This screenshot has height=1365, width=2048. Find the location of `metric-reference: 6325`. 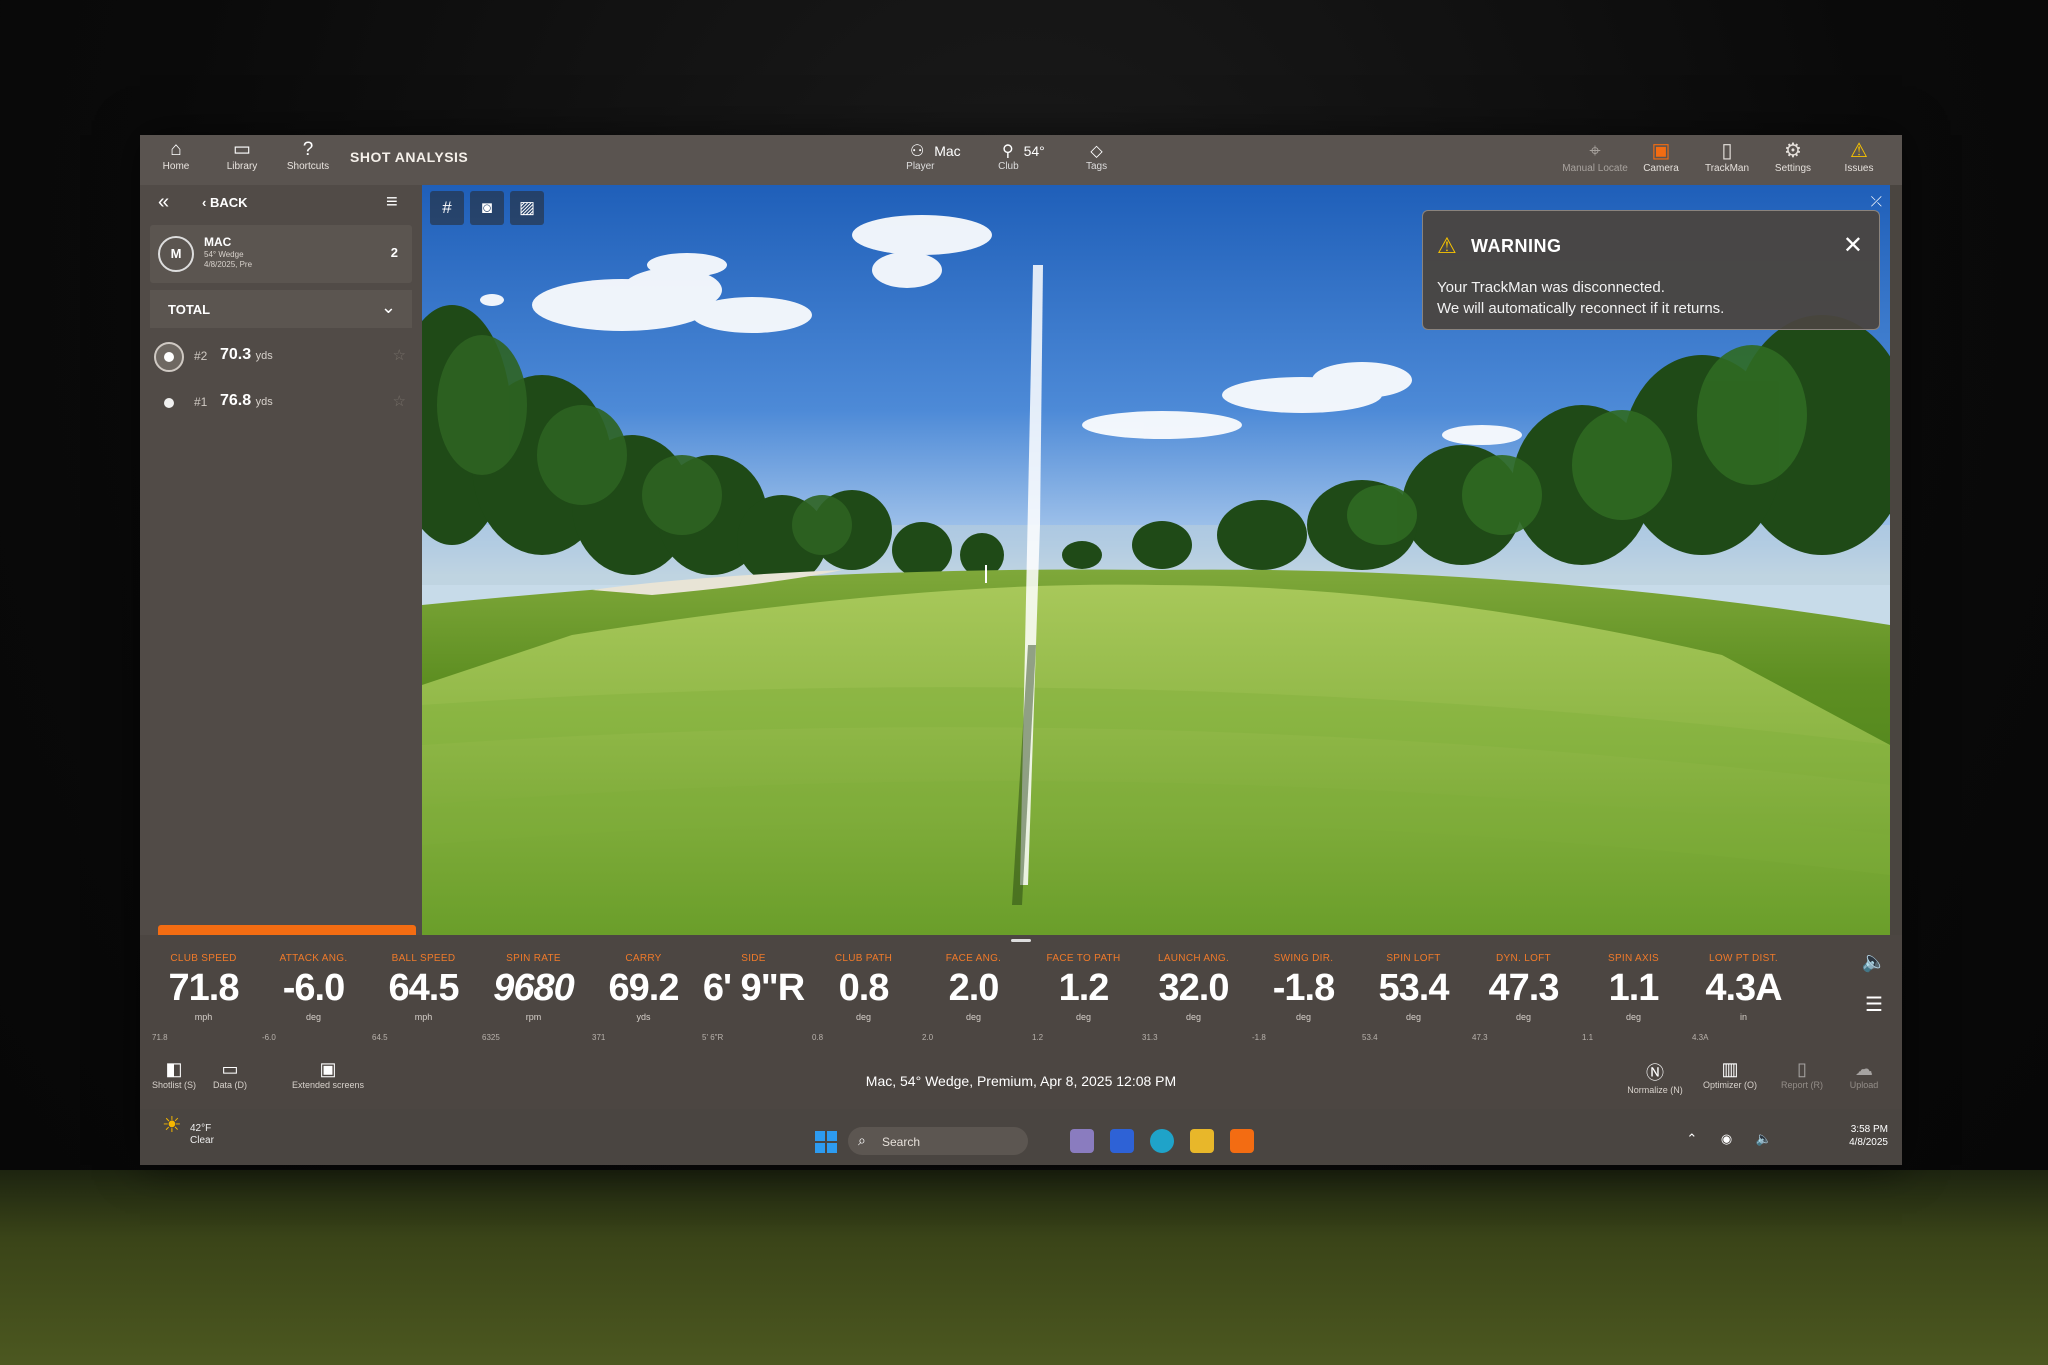

metric-reference: 6325 is located at coordinates (491, 1037).